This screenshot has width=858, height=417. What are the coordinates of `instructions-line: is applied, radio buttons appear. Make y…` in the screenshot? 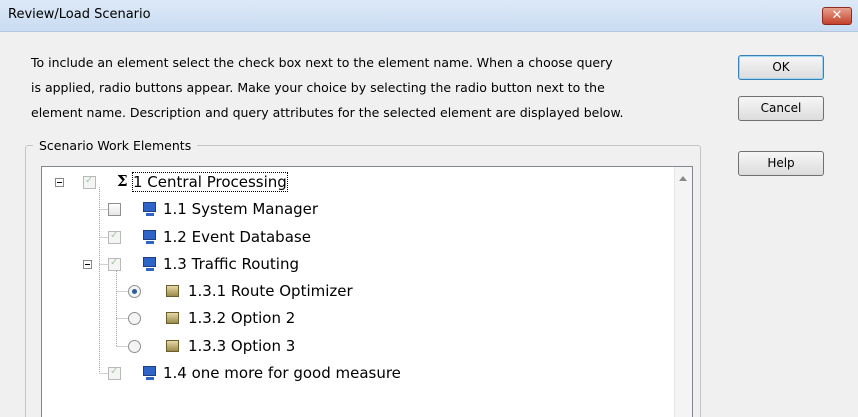 It's located at (318, 87).